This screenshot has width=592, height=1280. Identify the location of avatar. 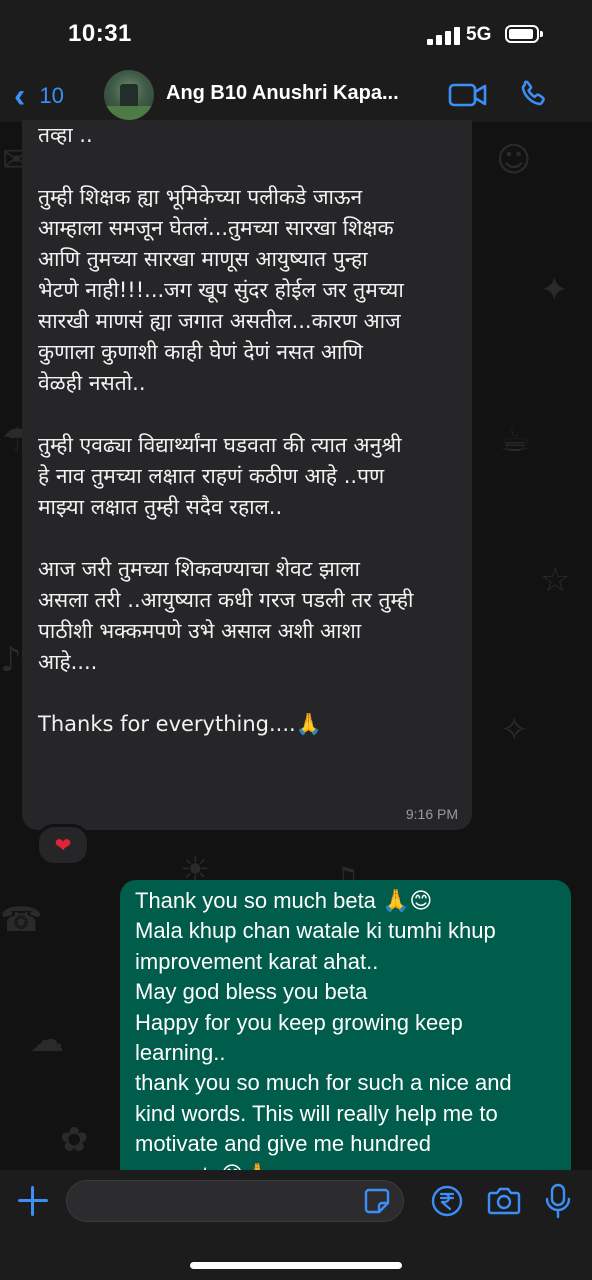
(129, 95).